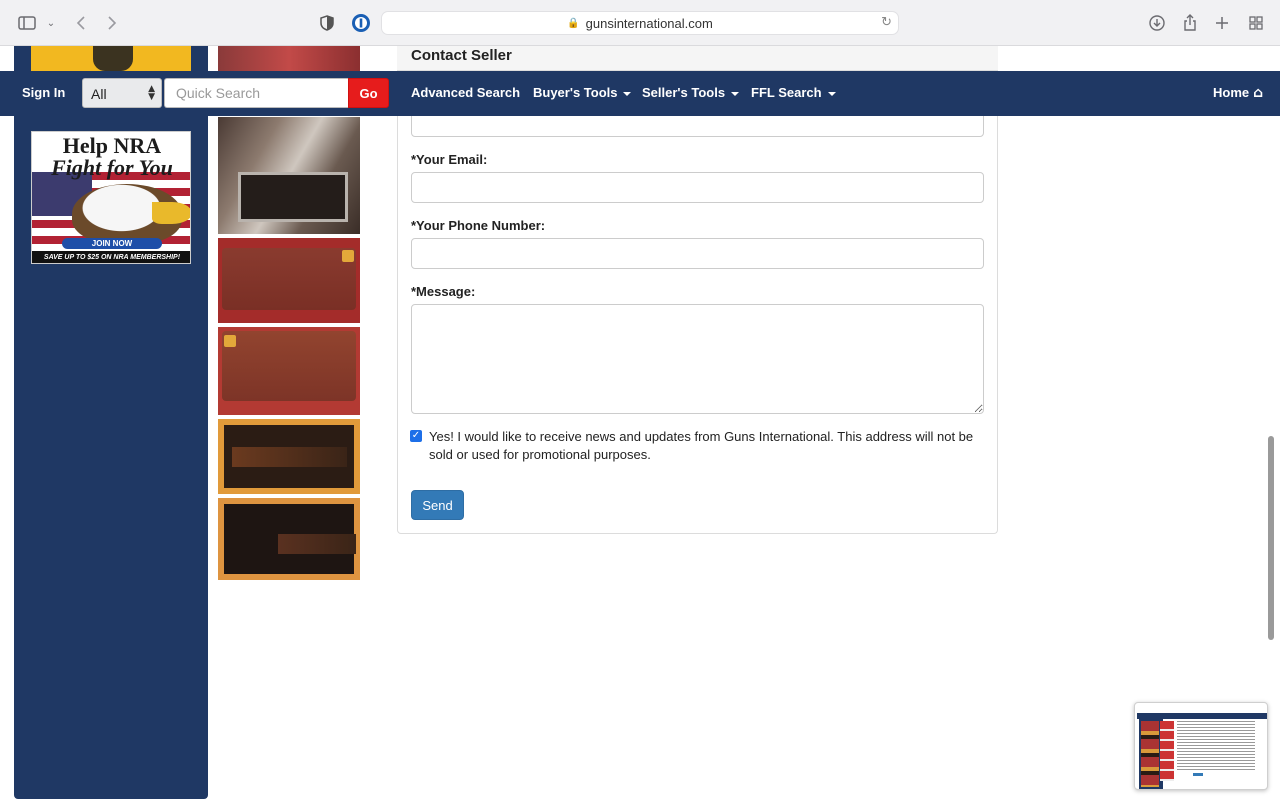 The image size is (1280, 800). Describe the element at coordinates (697, 58) in the screenshot. I see `contact-seller-header: Contact Seller` at that location.